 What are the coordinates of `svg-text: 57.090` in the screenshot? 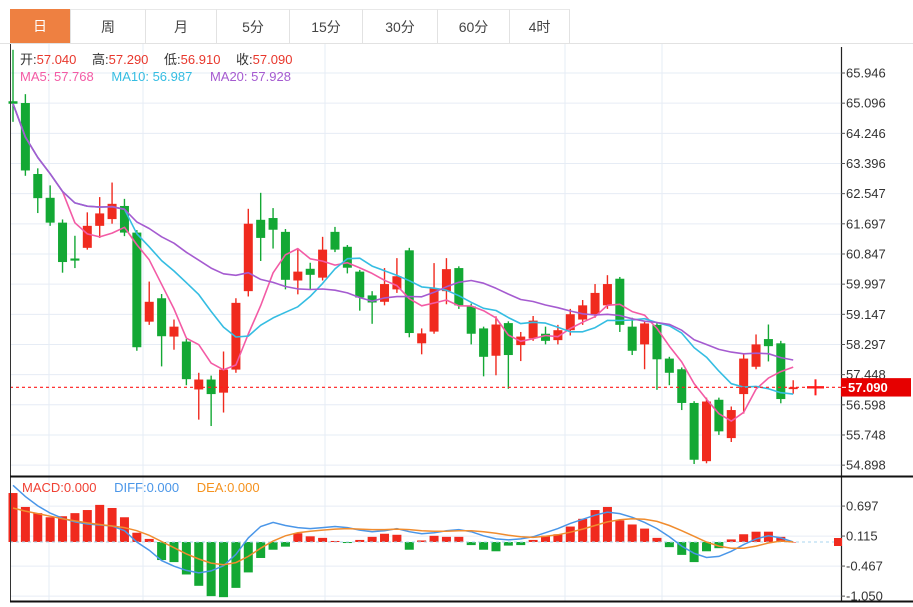 It's located at (868, 387).